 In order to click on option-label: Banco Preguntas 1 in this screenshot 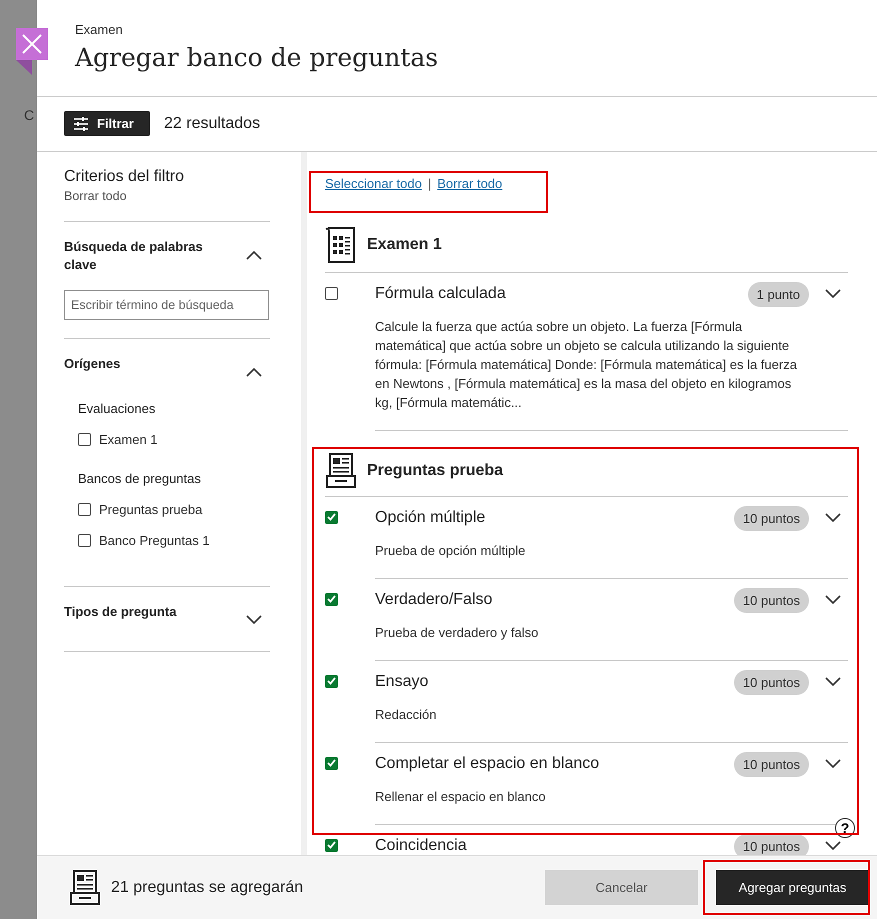, I will do `click(154, 540)`.